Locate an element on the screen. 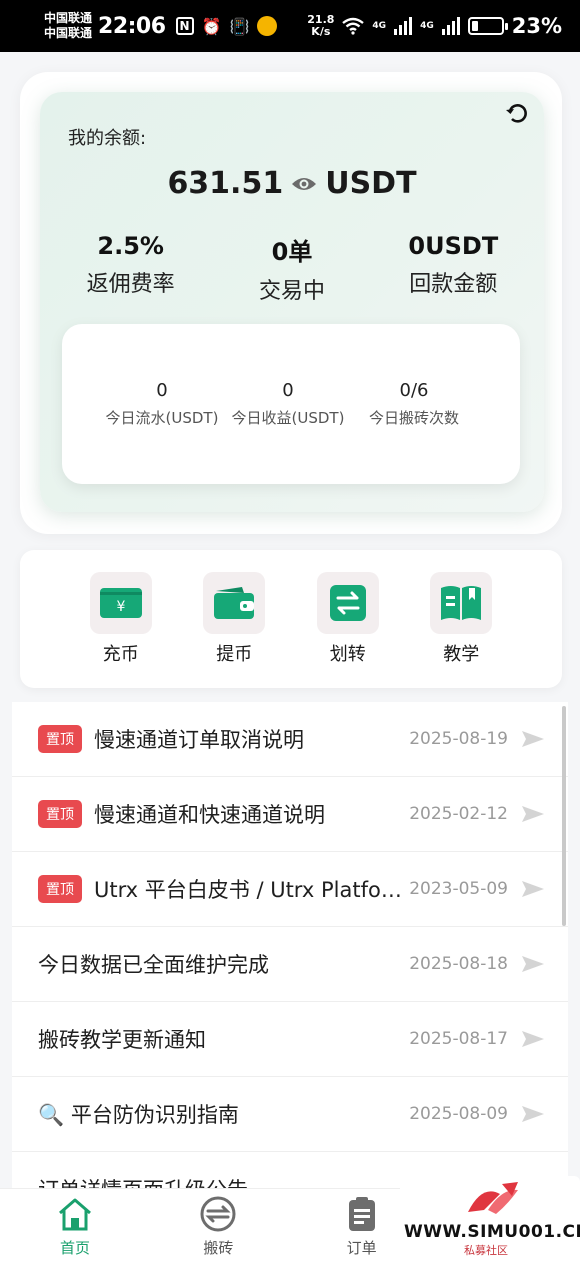  today-count-label: 今日搬砖次数 is located at coordinates (413, 418).